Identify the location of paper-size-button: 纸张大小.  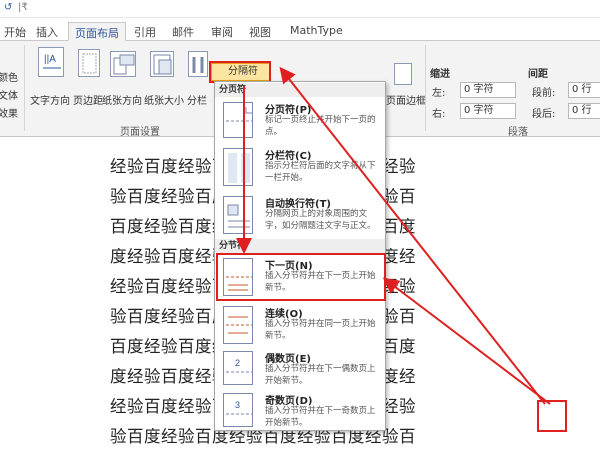
(164, 99).